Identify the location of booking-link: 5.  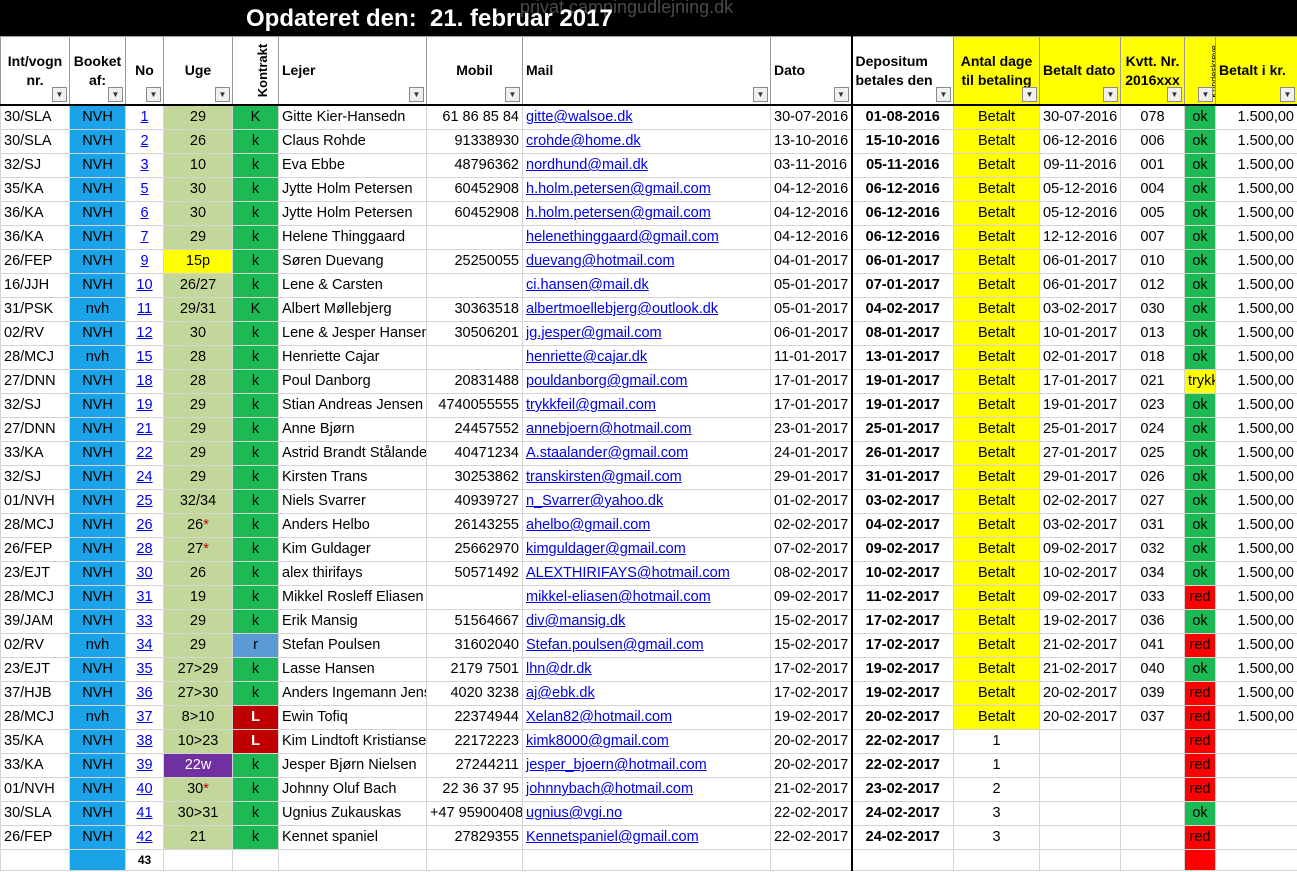
(144, 189).